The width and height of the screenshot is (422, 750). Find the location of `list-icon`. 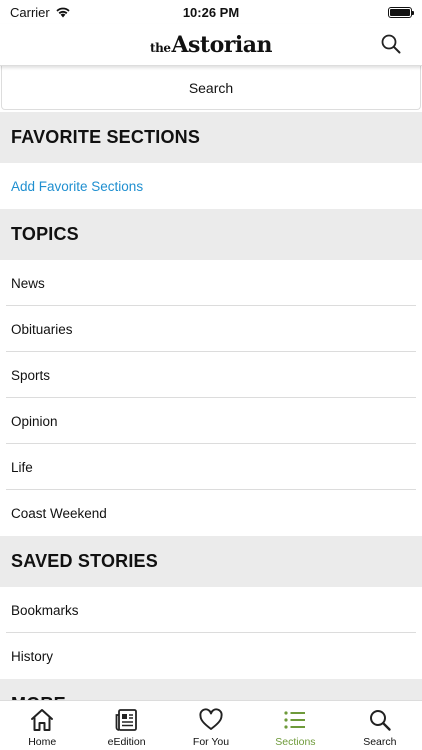

list-icon is located at coordinates (295, 720).